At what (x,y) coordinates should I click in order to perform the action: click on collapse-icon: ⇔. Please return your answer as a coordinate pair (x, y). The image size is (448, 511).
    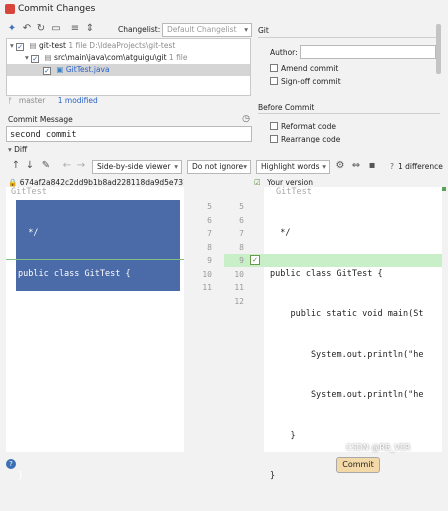
    Looking at the image, I should click on (356, 166).